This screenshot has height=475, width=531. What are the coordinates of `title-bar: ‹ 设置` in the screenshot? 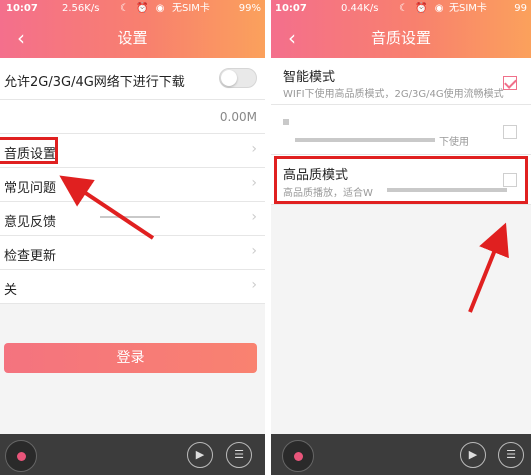 It's located at (132, 38).